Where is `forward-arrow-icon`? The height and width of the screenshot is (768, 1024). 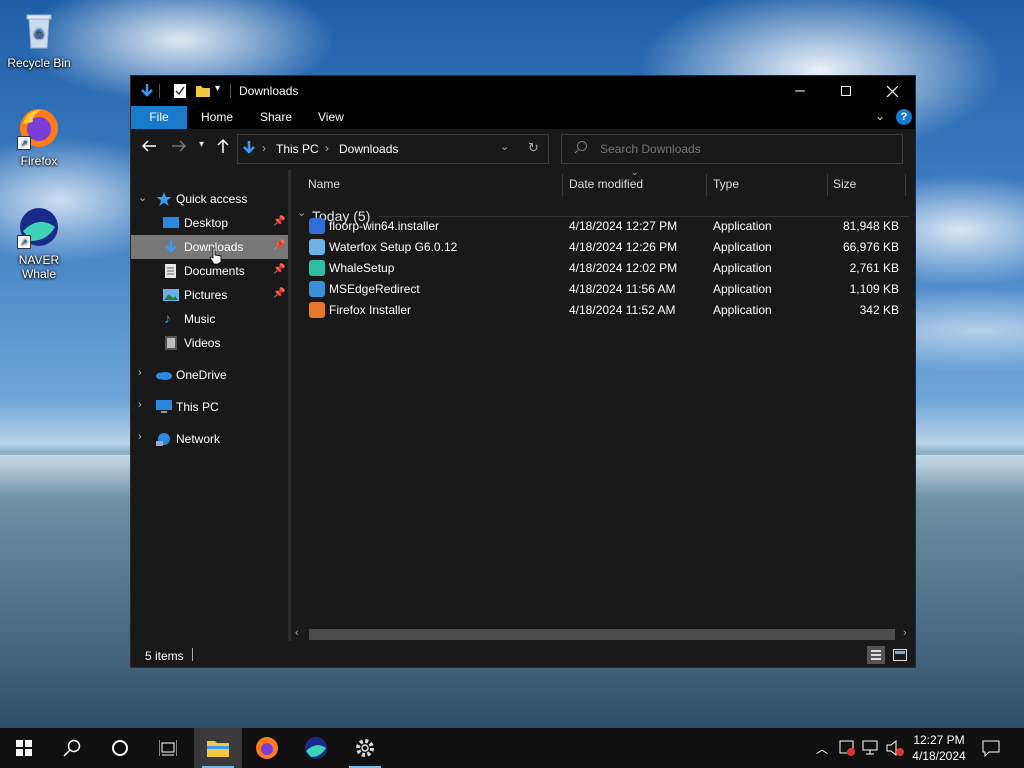 forward-arrow-icon is located at coordinates (179, 146).